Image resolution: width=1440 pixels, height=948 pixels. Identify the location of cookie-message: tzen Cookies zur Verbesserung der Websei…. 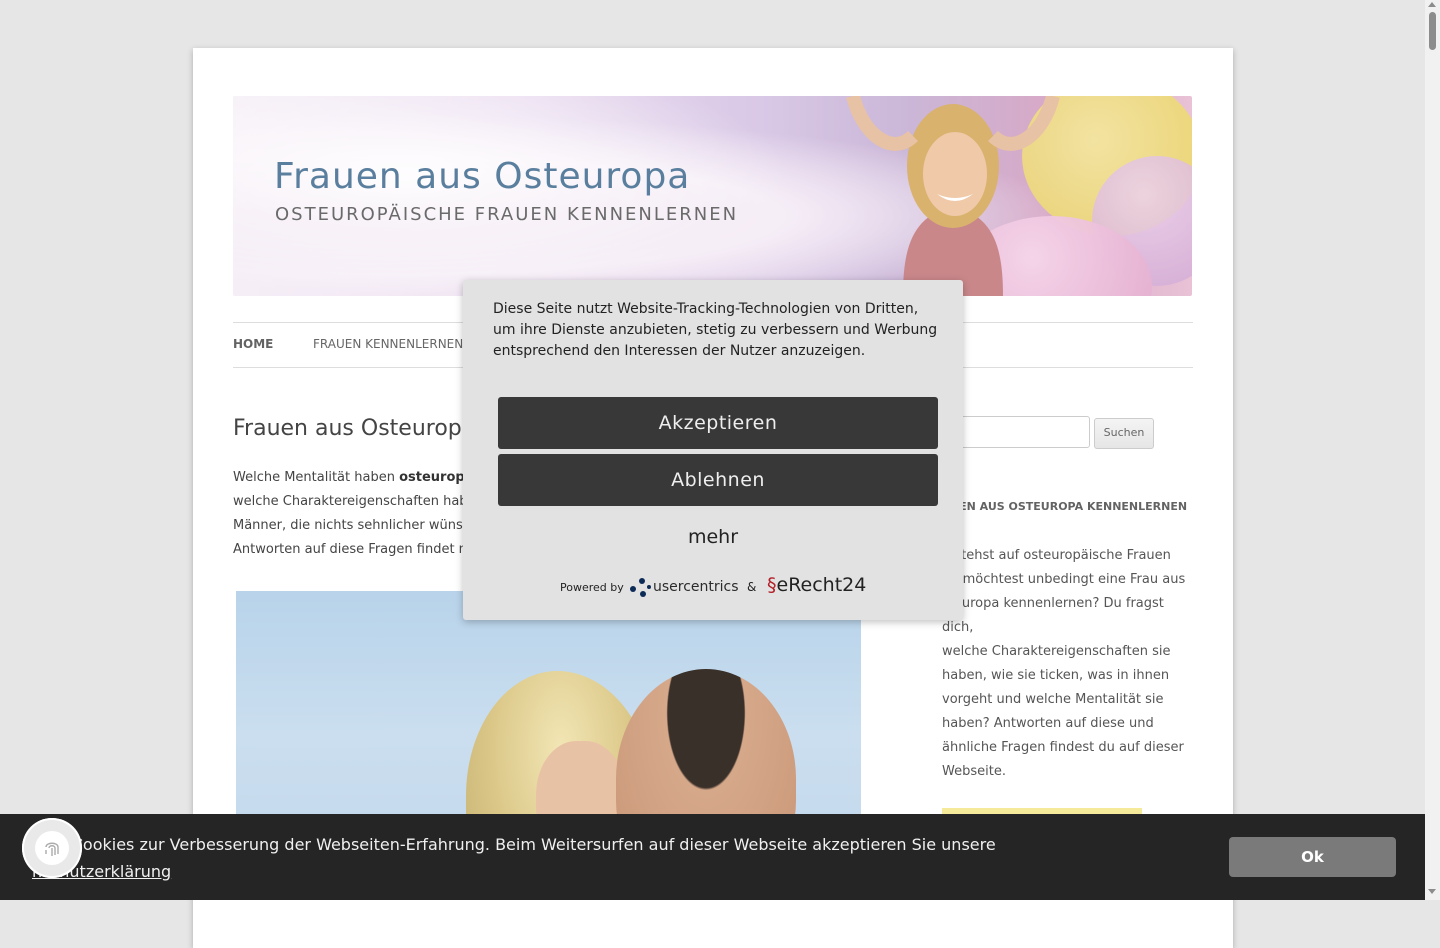
(514, 844).